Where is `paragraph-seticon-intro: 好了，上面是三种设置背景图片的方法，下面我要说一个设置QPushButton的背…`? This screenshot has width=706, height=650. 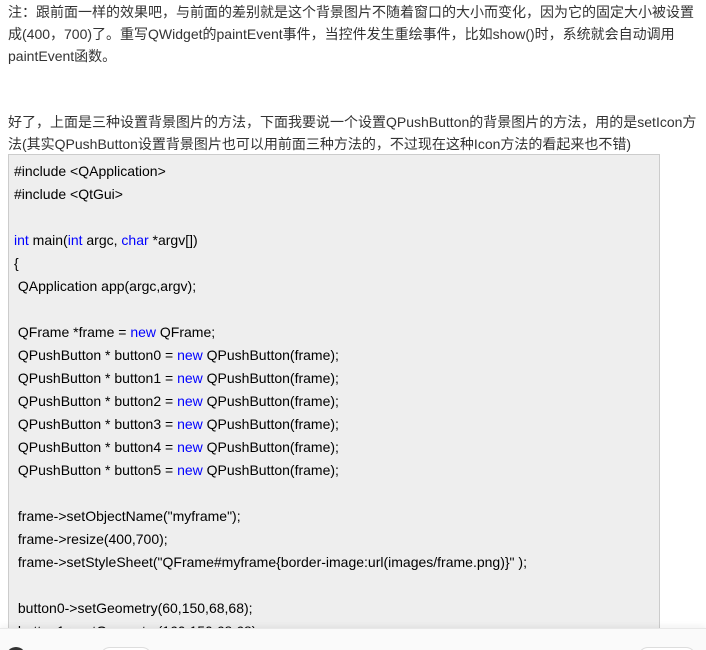 paragraph-seticon-intro: 好了，上面是三种设置背景图片的方法，下面我要说一个设置QPushButton的背… is located at coordinates (352, 133).